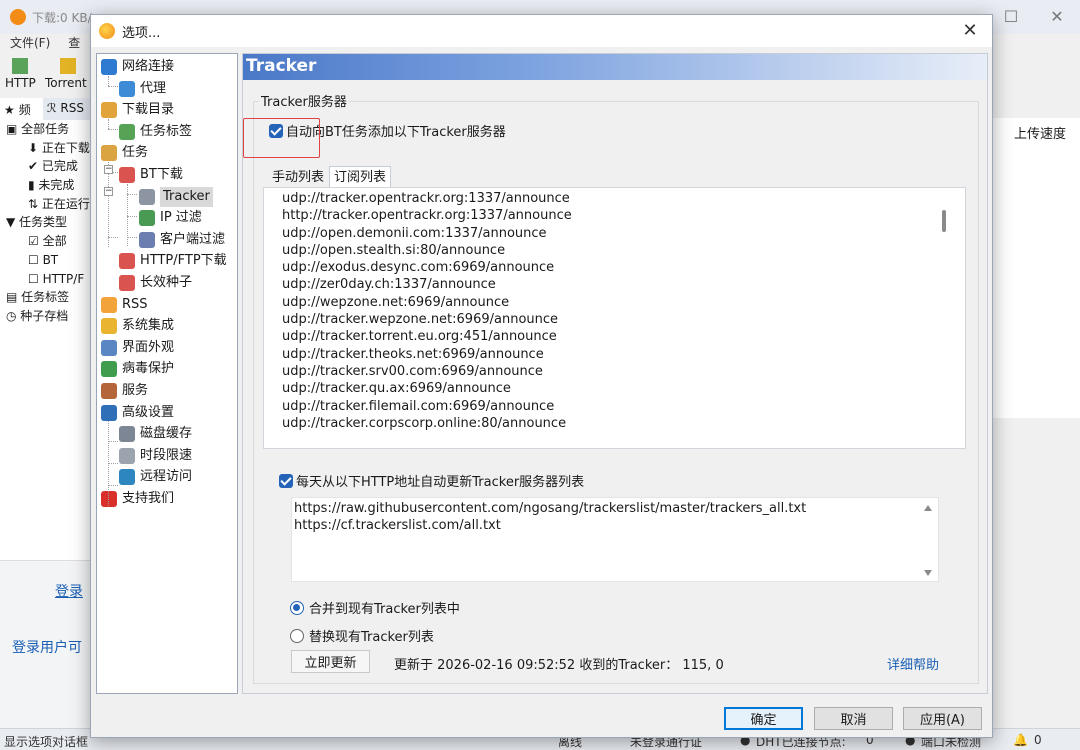 This screenshot has width=1080, height=750. I want to click on list-item: udp://wepzone.net:6969/announce, so click(608, 302).